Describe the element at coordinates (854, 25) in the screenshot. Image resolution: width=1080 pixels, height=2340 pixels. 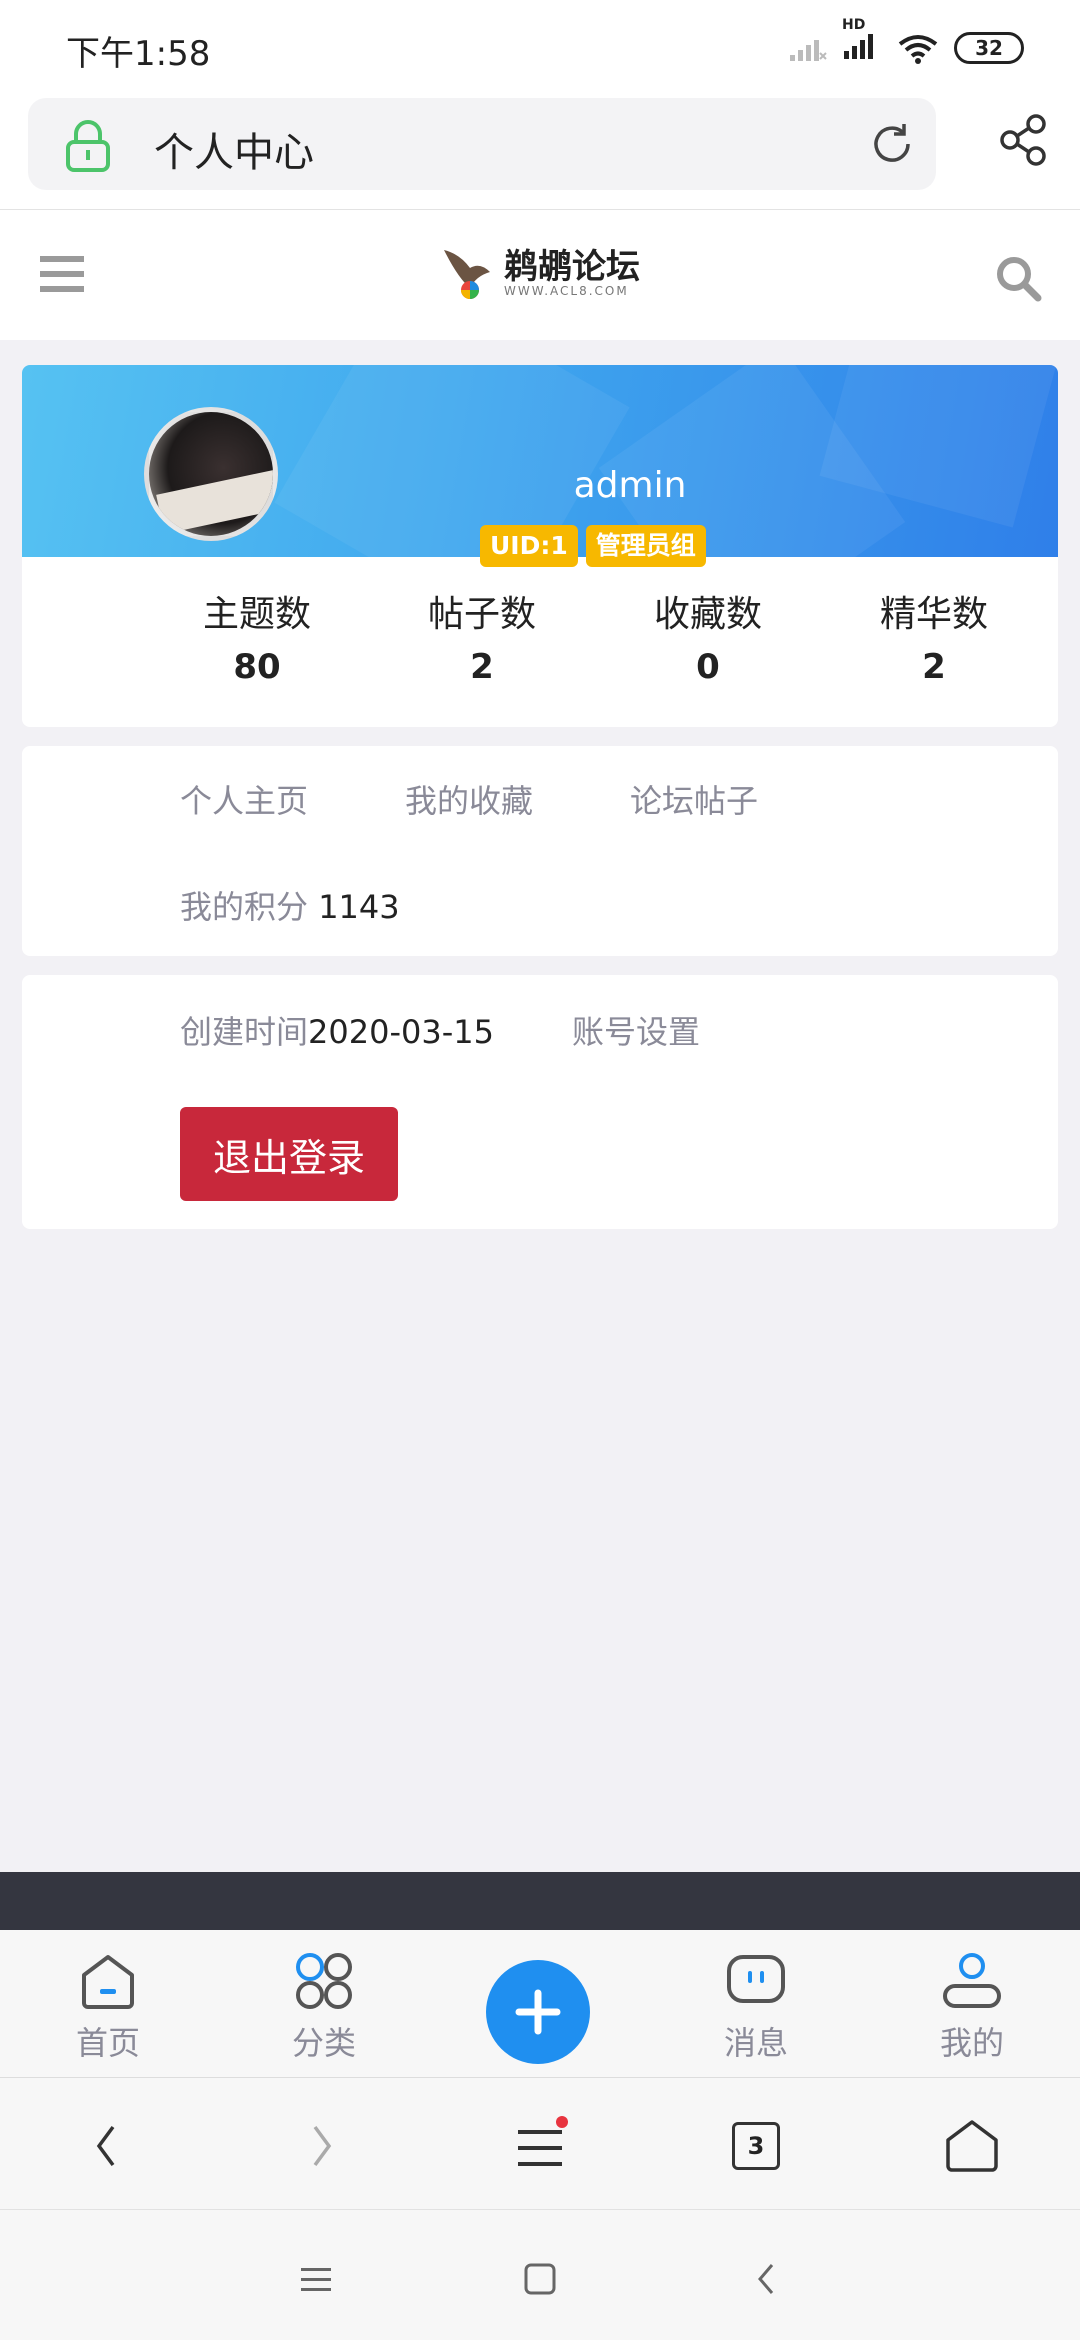
I see `network-hd-label: HD` at that location.